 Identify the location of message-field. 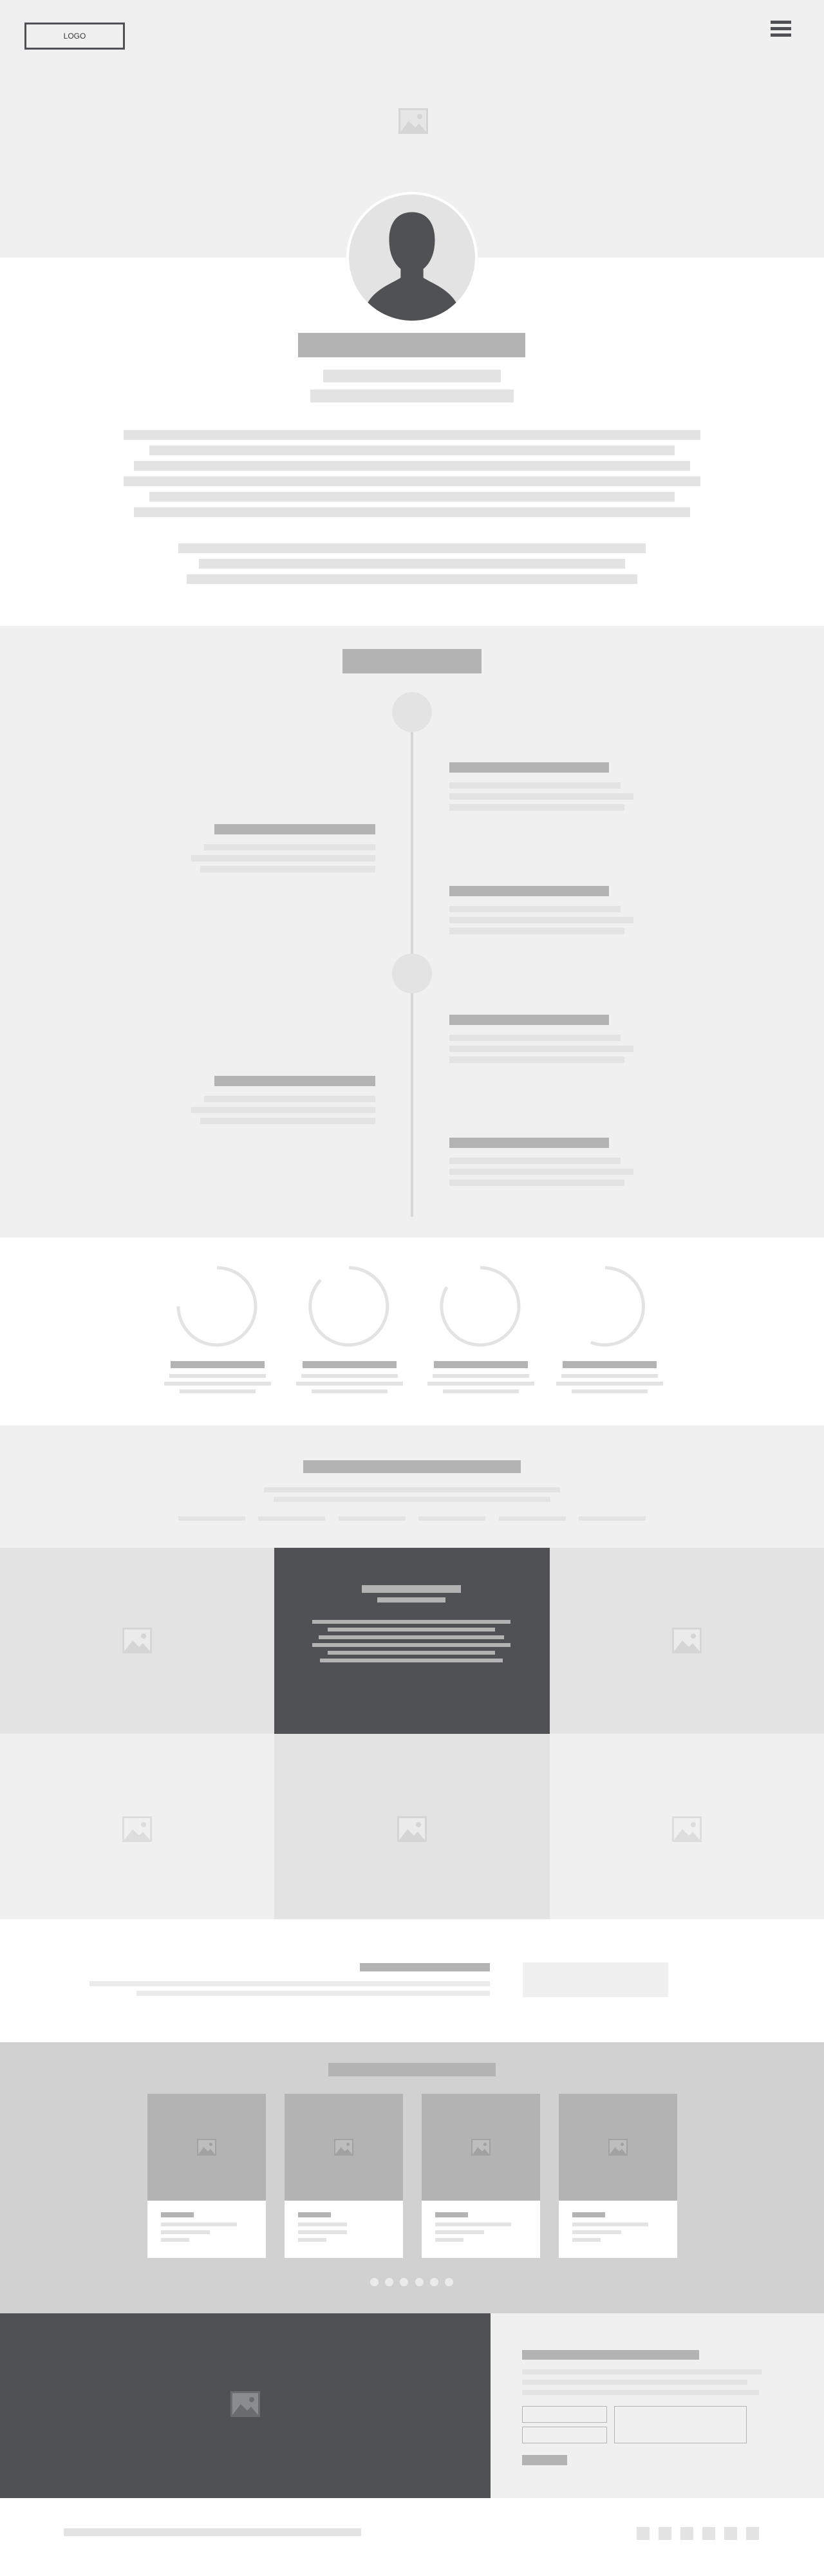
(680, 2424).